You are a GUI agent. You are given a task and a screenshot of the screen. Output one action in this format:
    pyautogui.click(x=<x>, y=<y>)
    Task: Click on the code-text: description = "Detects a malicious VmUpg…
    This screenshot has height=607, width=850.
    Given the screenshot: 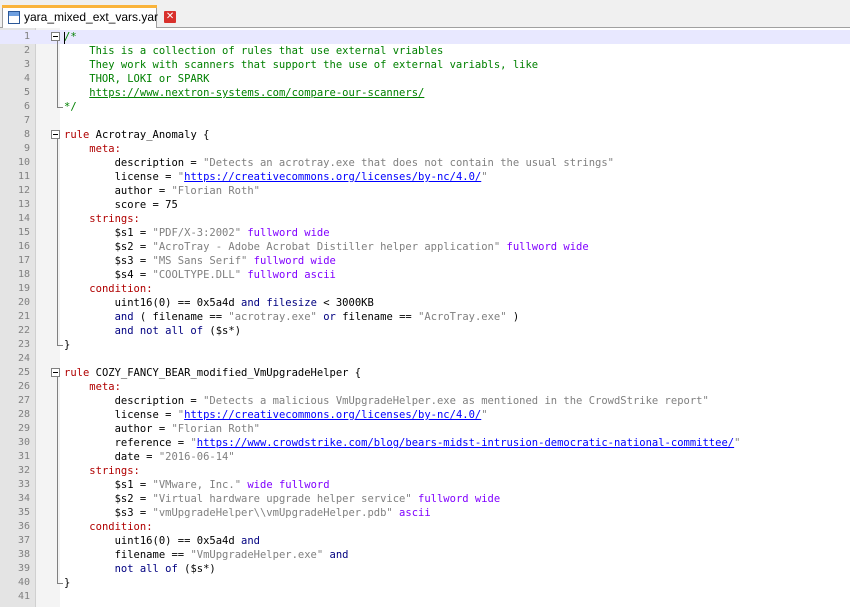 What is the action you would take?
    pyautogui.click(x=386, y=401)
    